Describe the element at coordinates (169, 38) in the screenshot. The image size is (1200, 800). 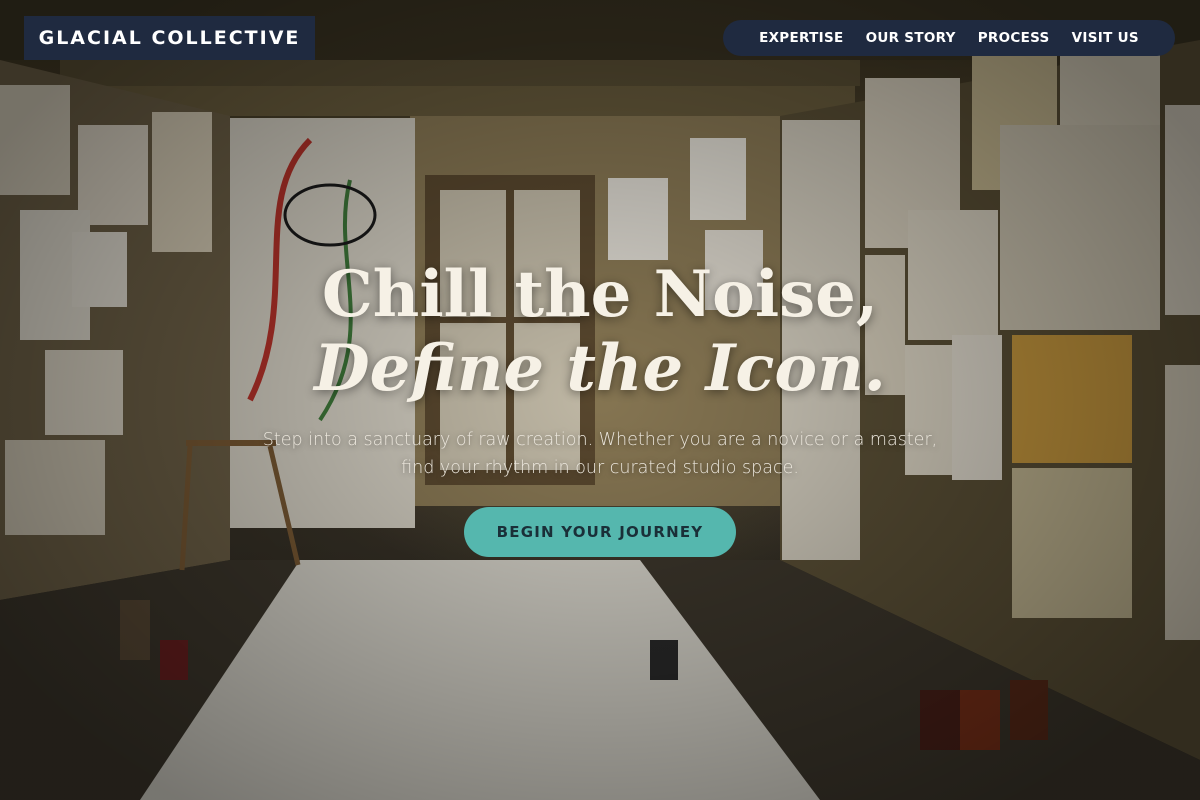
I see `brand-logo: GLACIAL COLLECTIVE` at that location.